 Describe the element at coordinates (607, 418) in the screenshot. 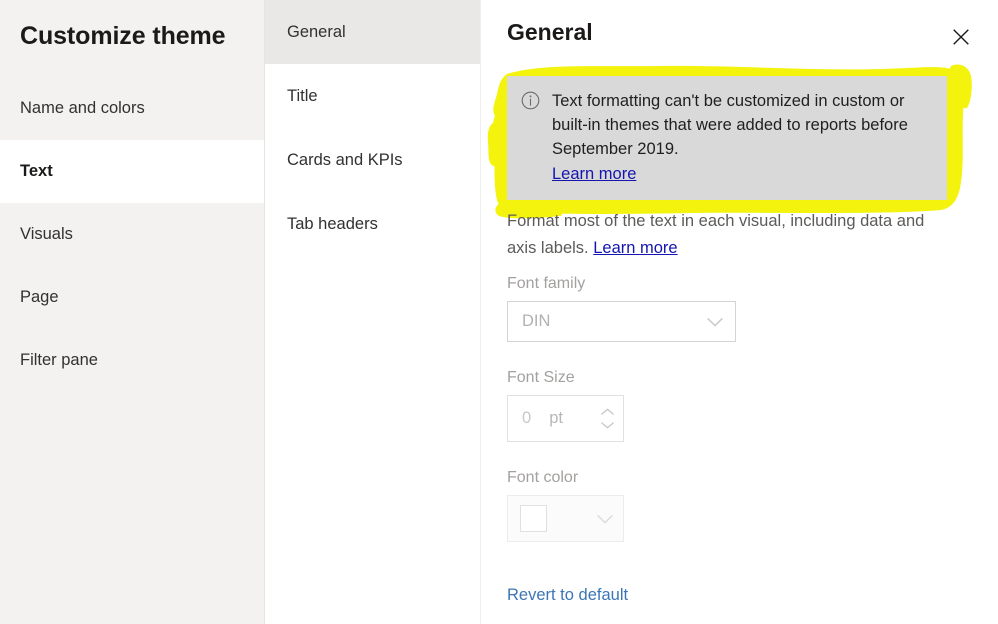

I see `font-size-spin-arrows` at that location.